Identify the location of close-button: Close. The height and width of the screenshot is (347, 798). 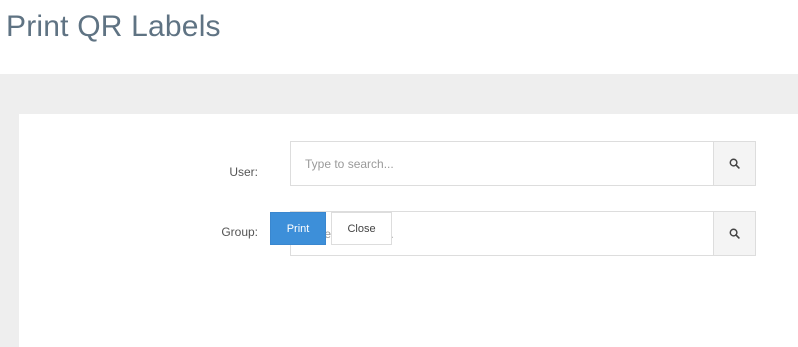
(361, 228).